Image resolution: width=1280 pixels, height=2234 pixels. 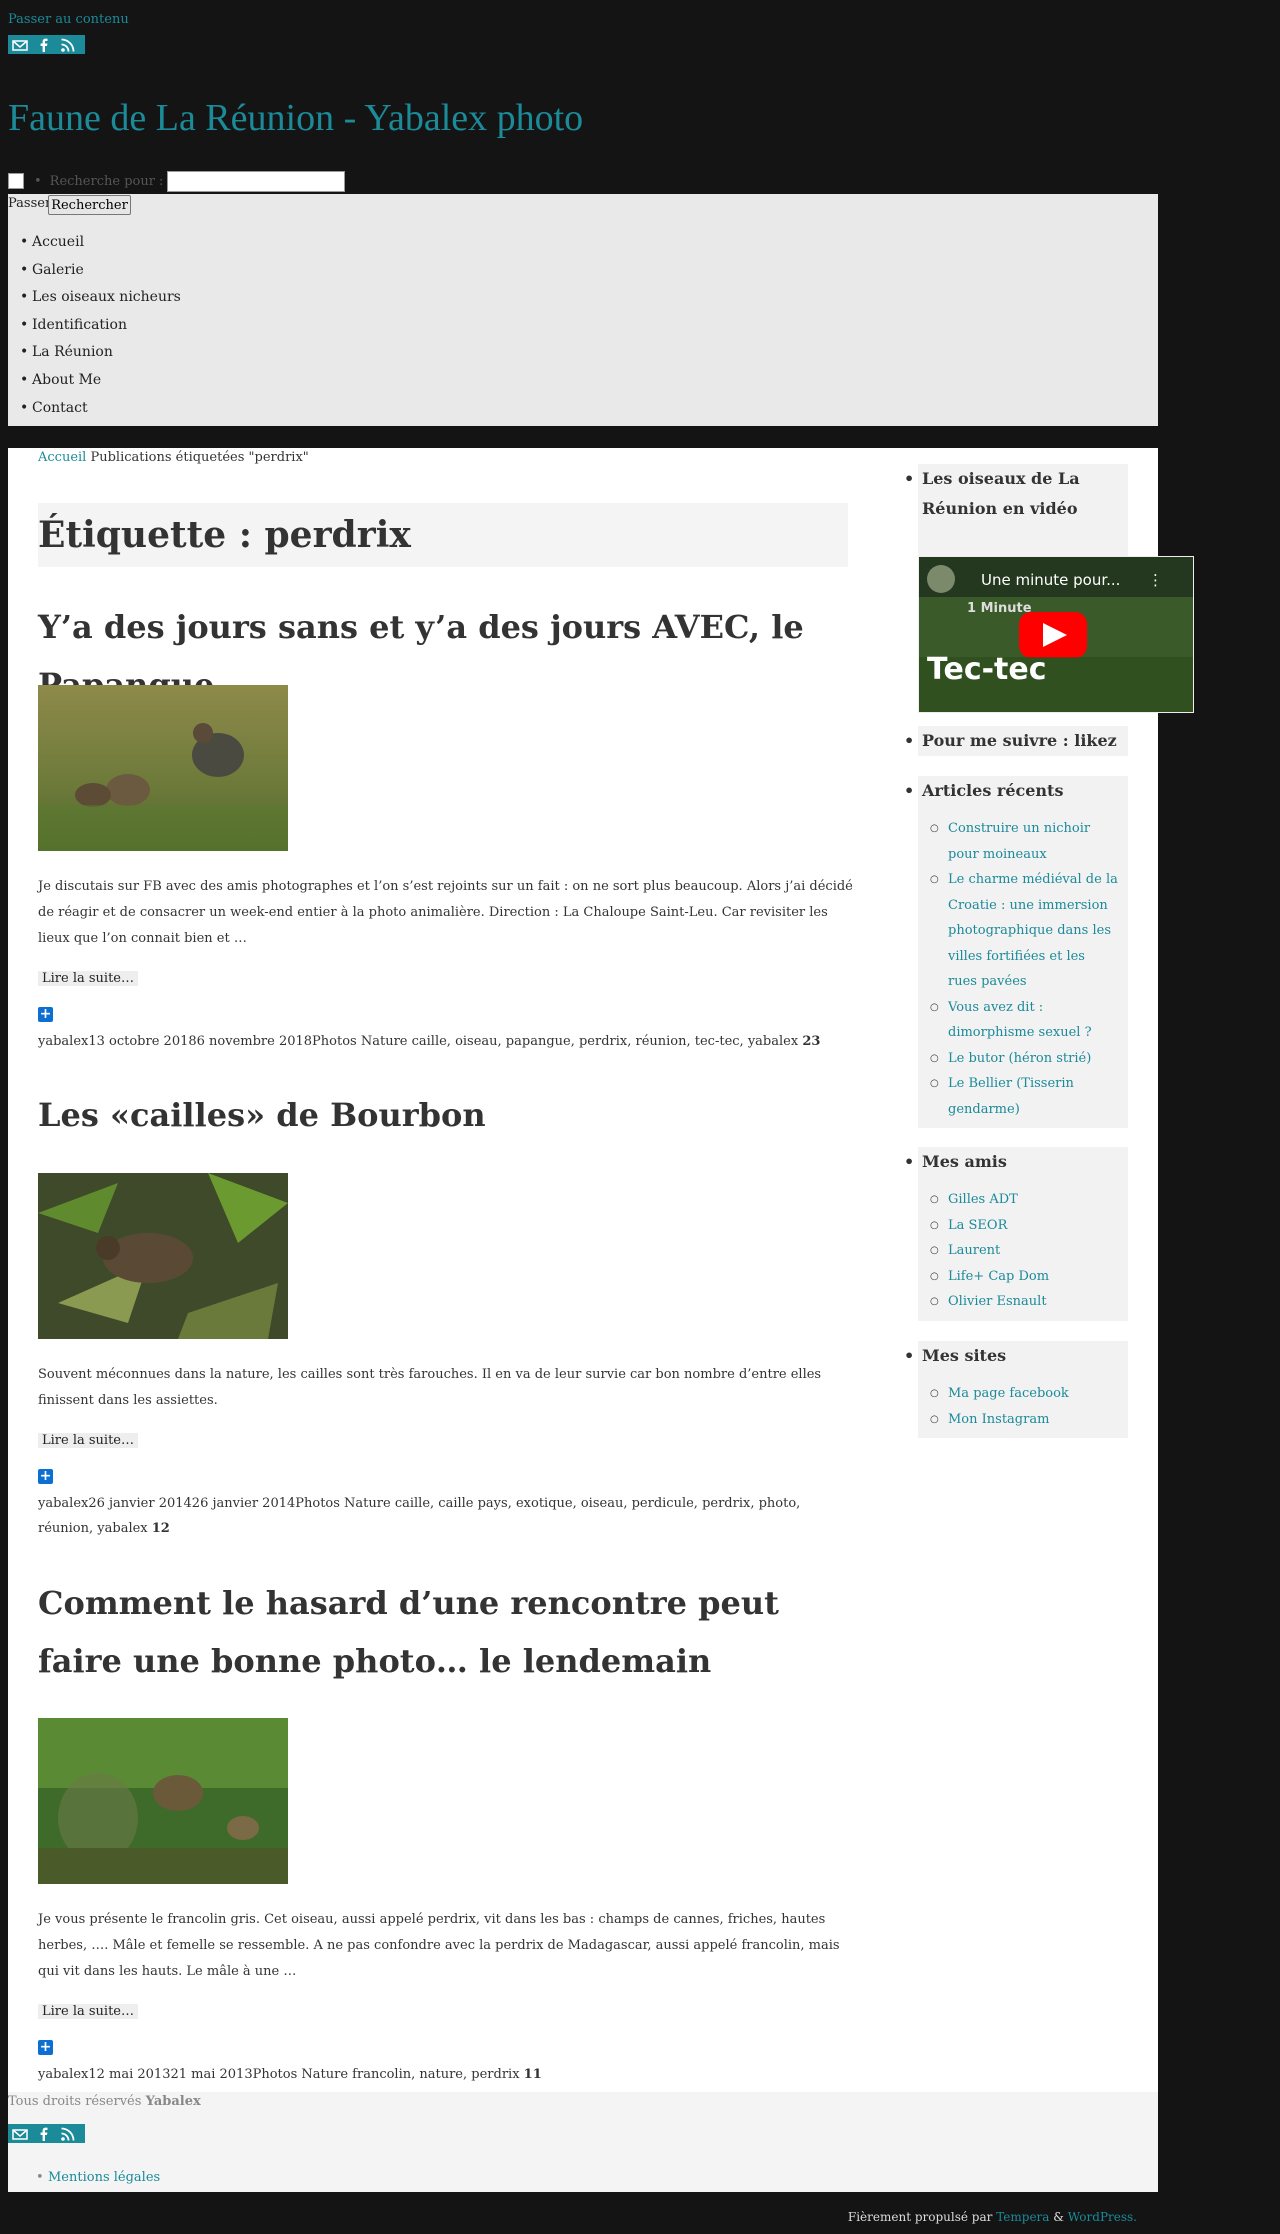 What do you see at coordinates (100, 386) in the screenshot?
I see `nav-item-about-me: About Me` at bounding box center [100, 386].